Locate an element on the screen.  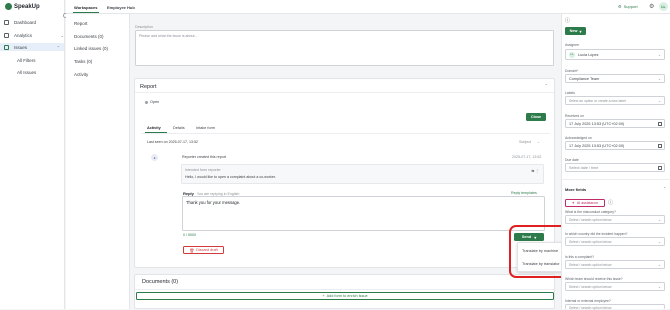
section-link-documents: Documents (0) is located at coordinates (89, 36).